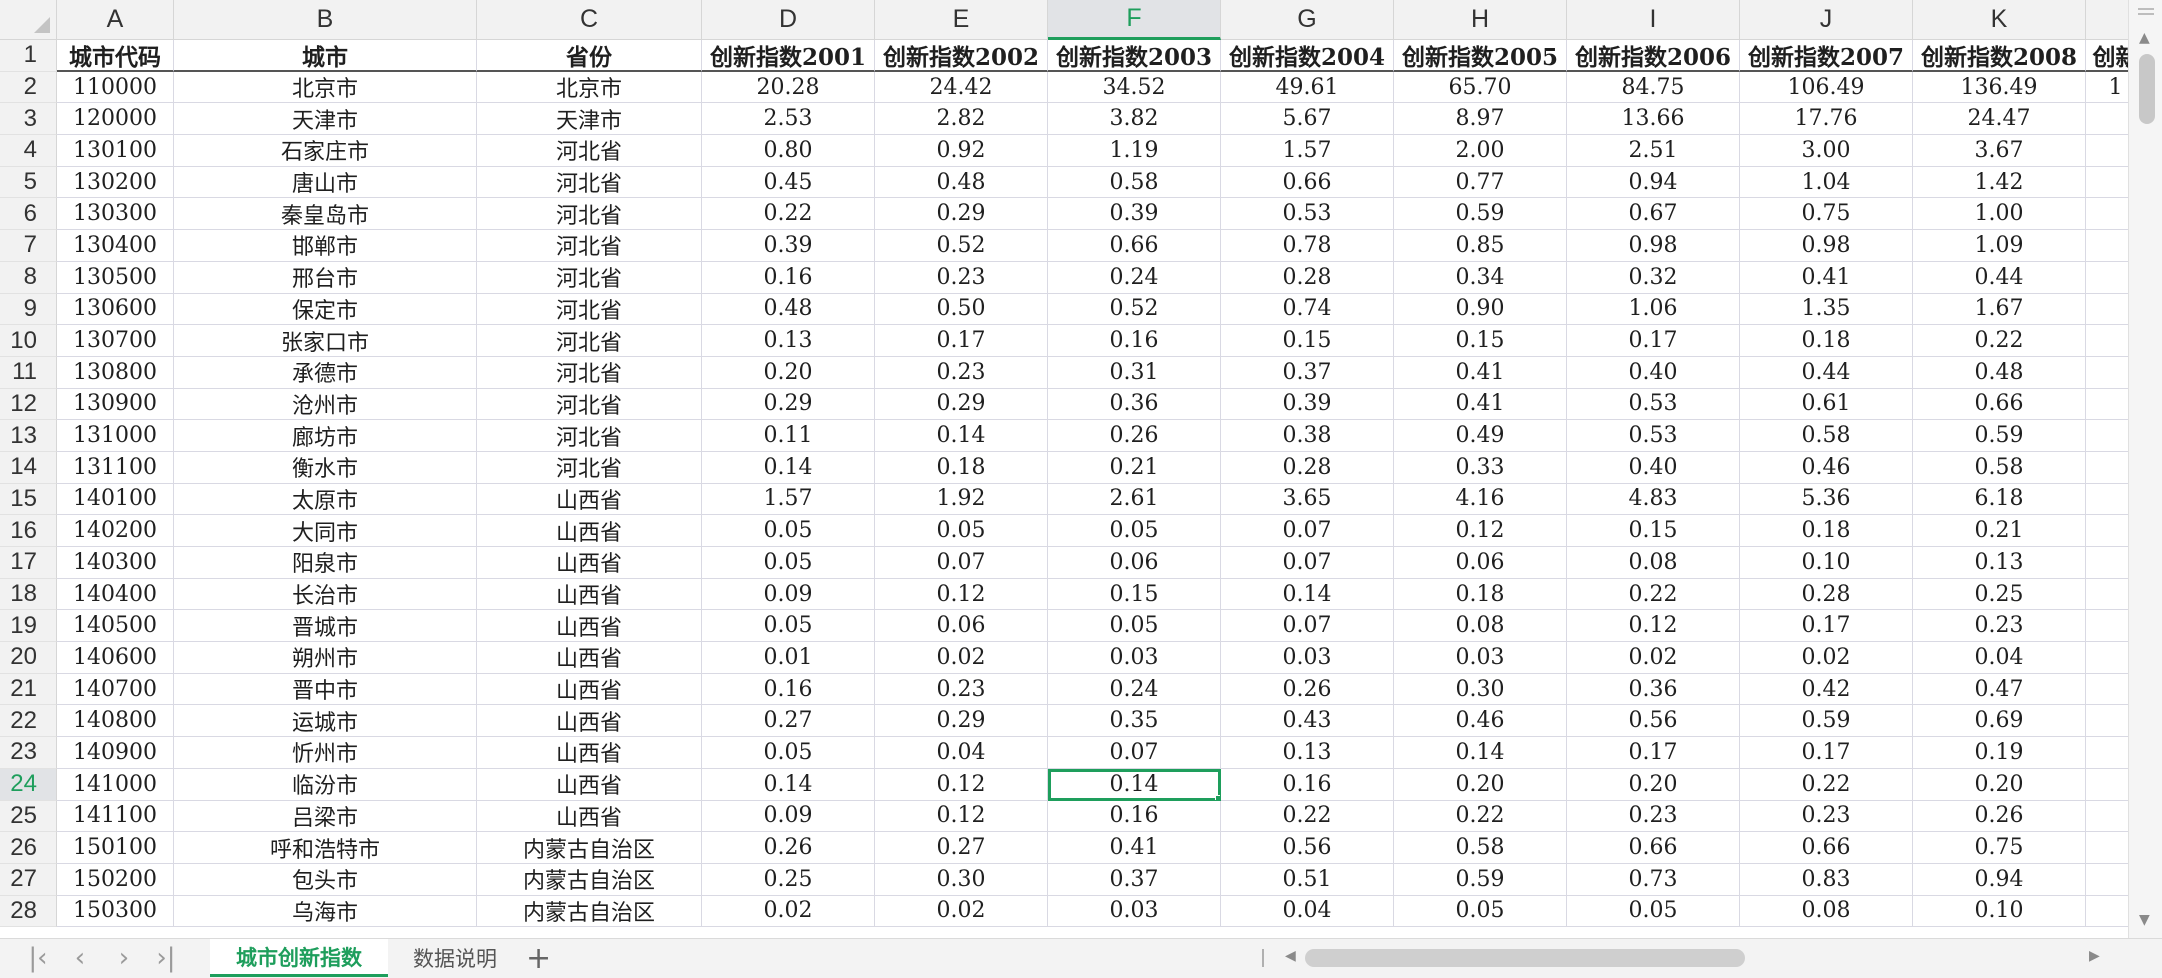  What do you see at coordinates (1480, 341) in the screenshot?
I see `table-cell: 0.15` at bounding box center [1480, 341].